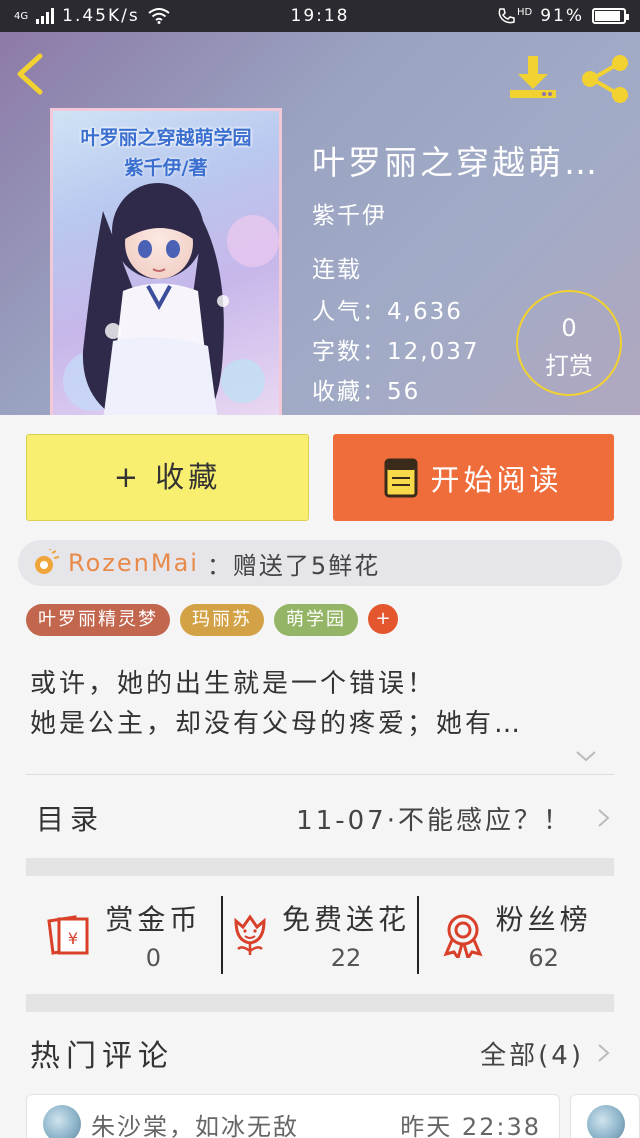 This screenshot has width=640, height=1138. I want to click on share-icon, so click(605, 79).